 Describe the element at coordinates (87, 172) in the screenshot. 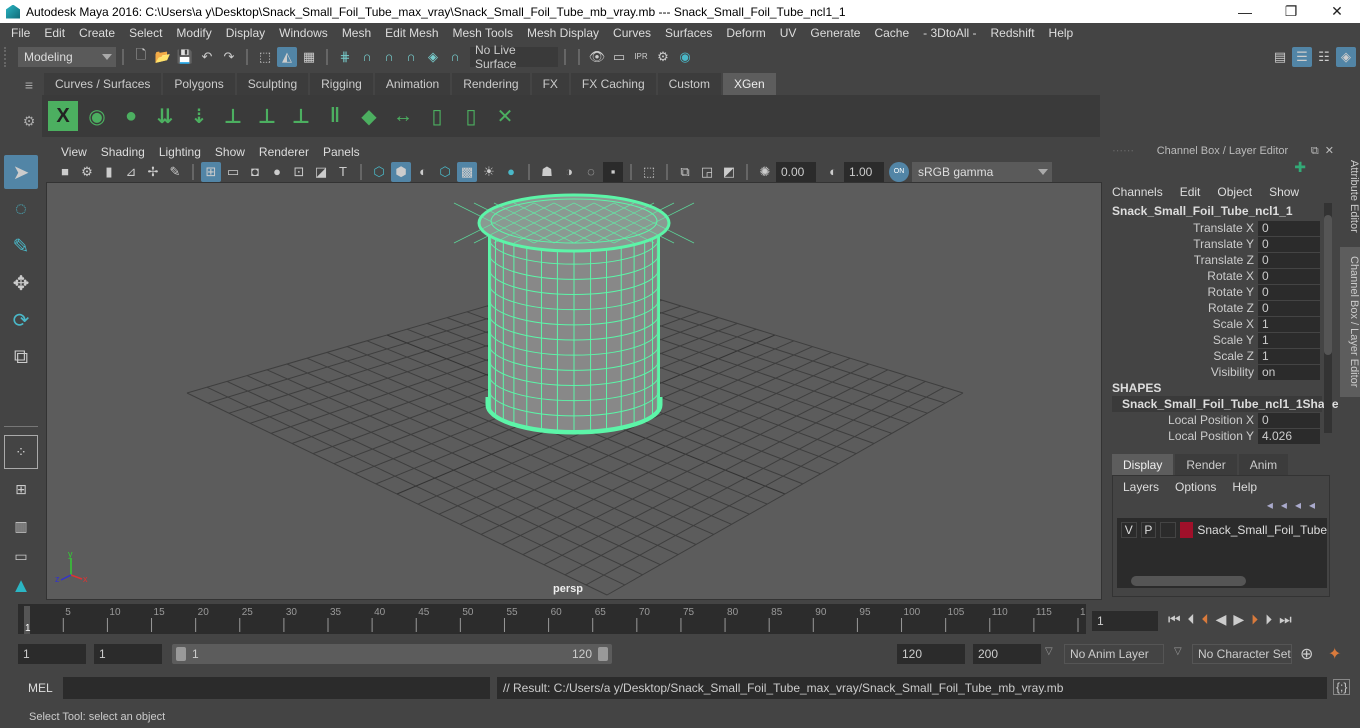

I see `camera-attributes-icon: ⚙` at that location.